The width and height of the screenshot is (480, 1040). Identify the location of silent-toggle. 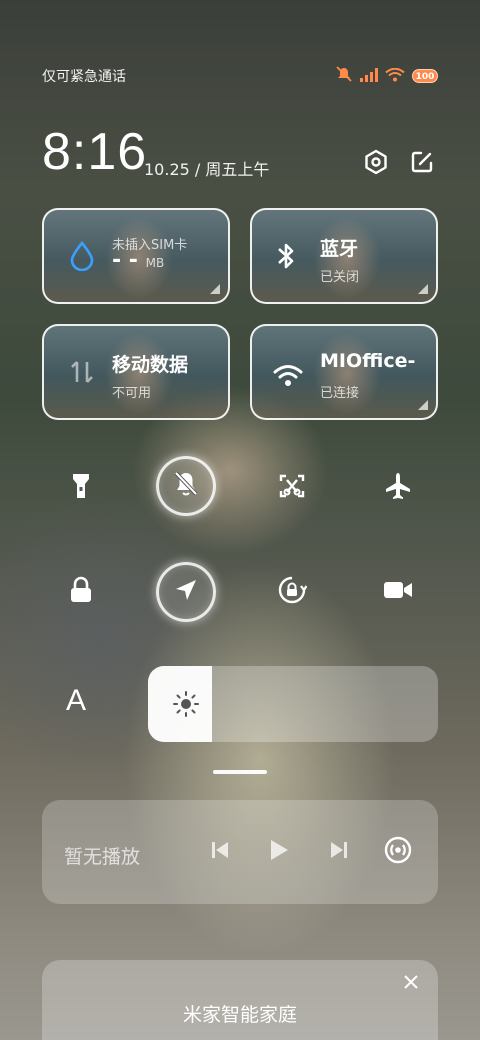
(186, 486).